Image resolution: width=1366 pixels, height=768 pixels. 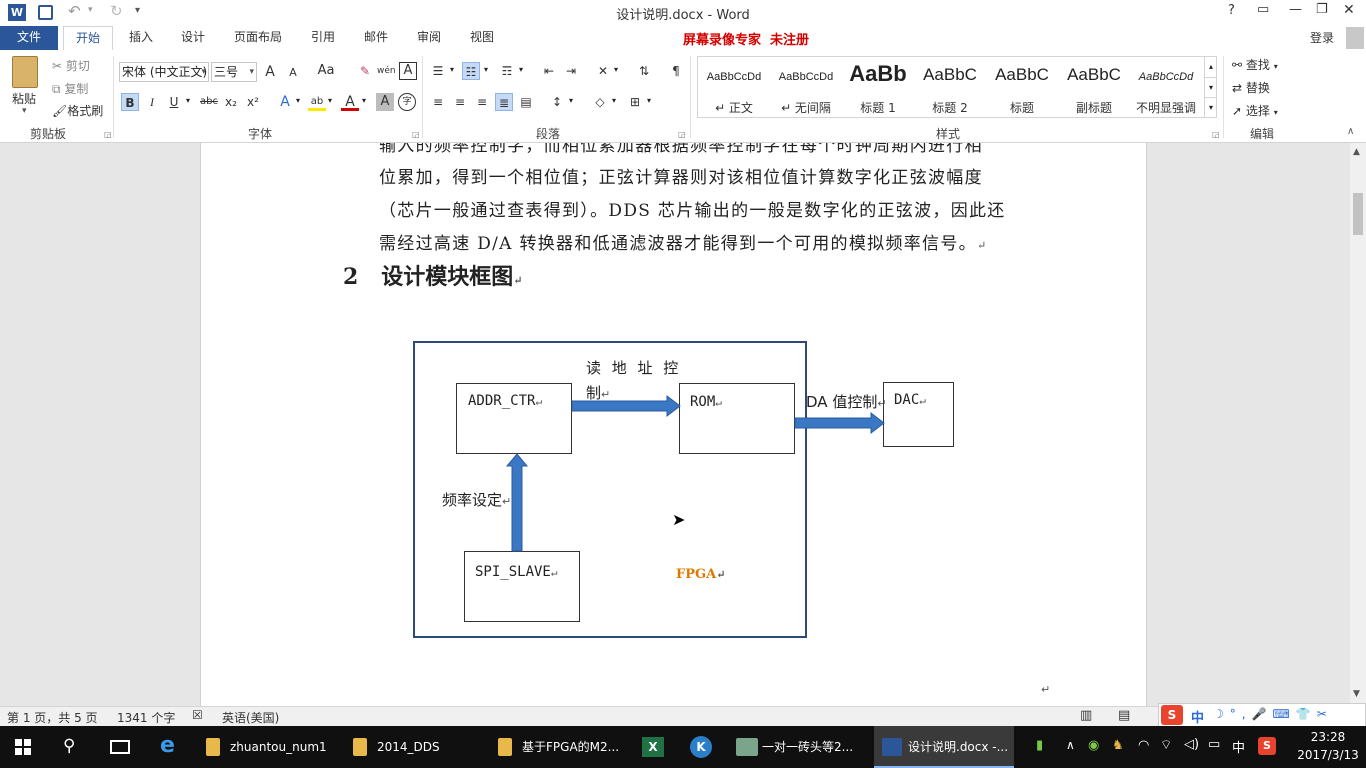 What do you see at coordinates (17, 12) in the screenshot?
I see `word-app-icon: W` at bounding box center [17, 12].